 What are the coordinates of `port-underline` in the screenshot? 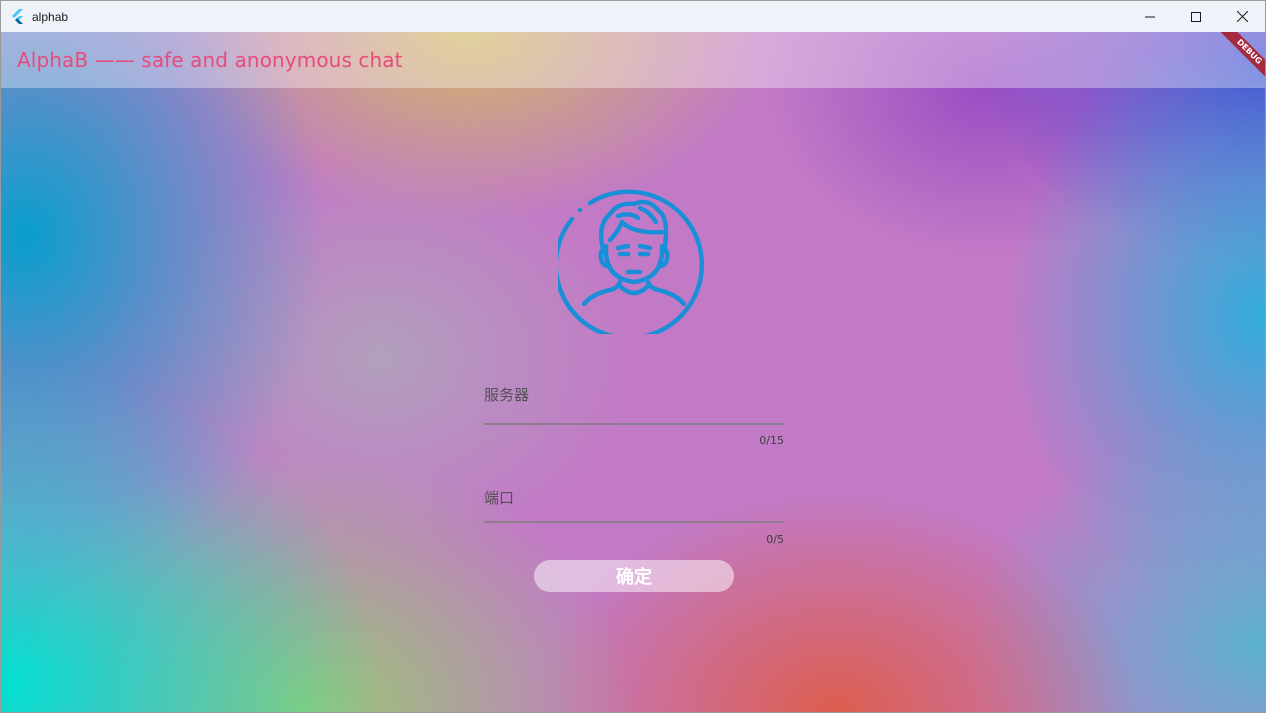 It's located at (634, 522).